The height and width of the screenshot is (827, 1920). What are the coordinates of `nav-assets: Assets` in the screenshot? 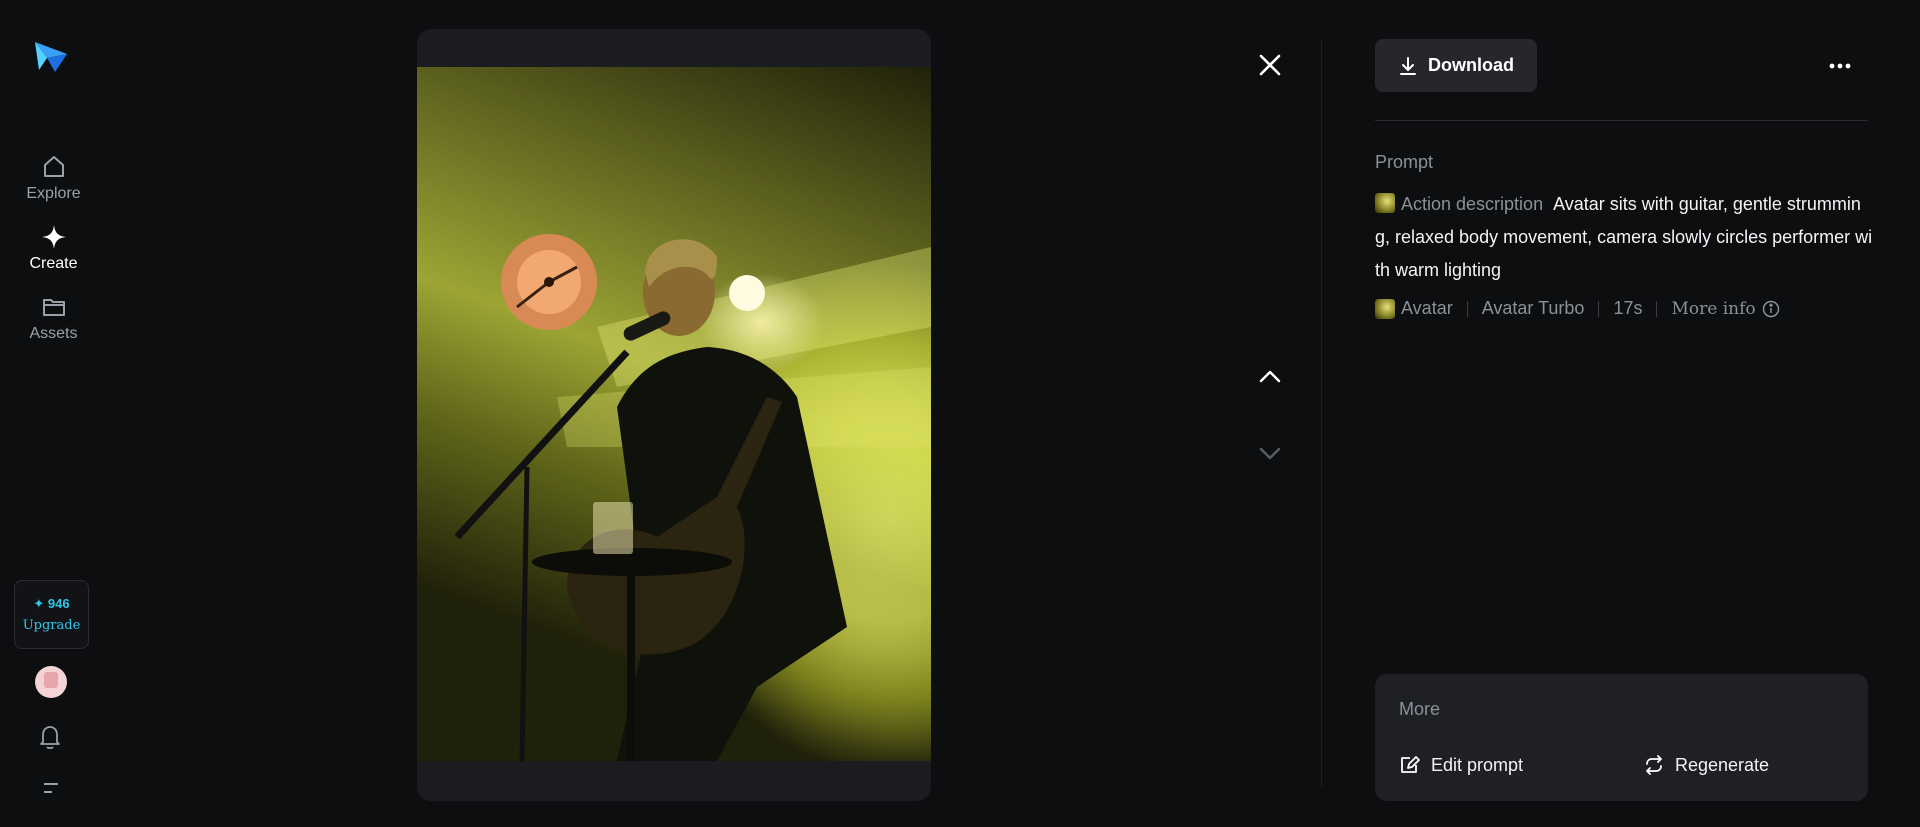 It's located at (53, 318).